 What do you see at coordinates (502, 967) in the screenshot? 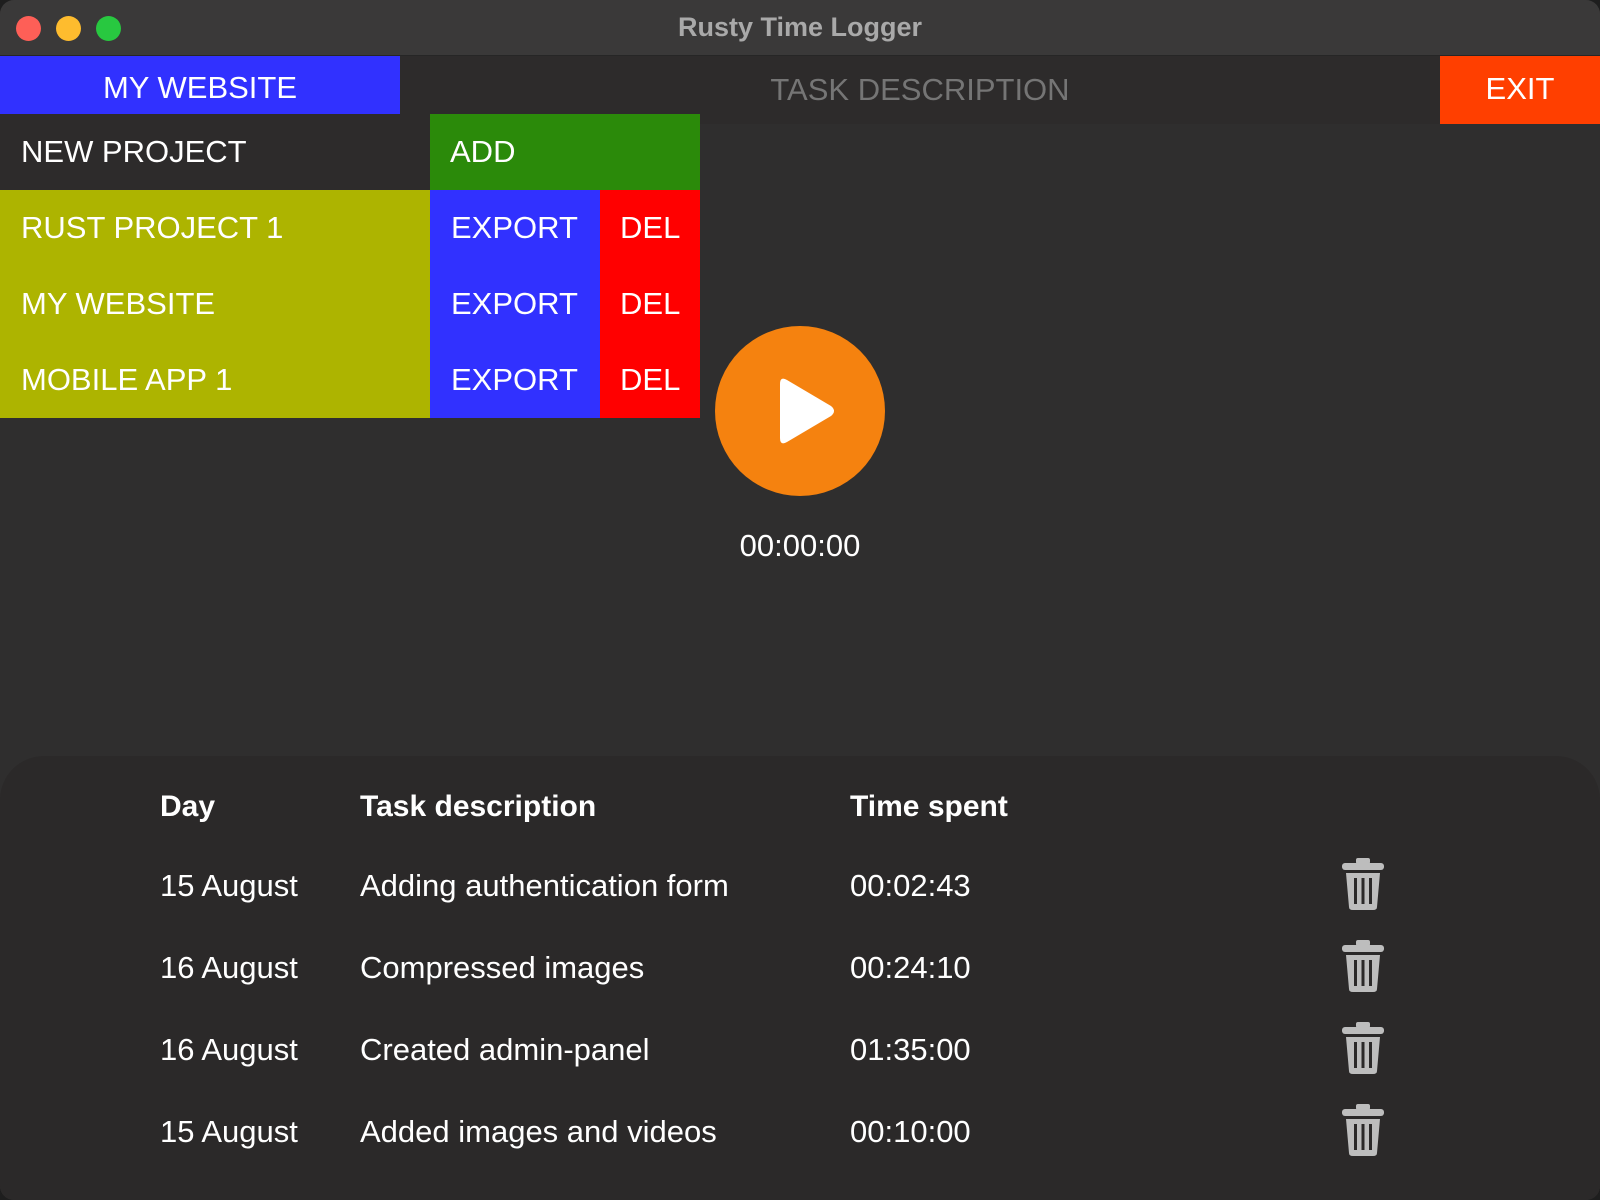
I see `row-description: Compressed images` at bounding box center [502, 967].